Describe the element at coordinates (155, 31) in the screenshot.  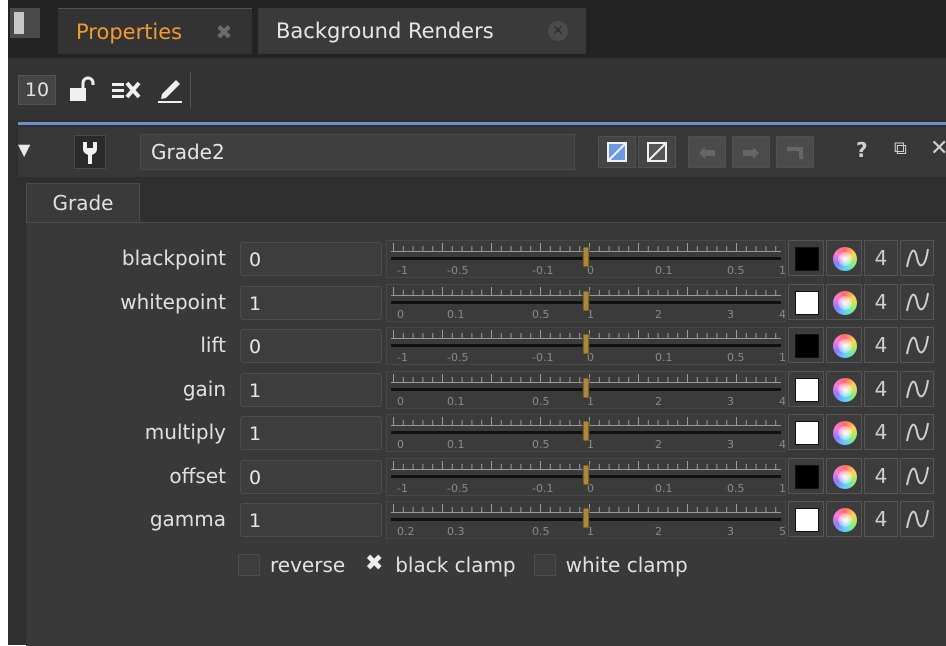
I see `tab-properties: Properties ✖` at that location.